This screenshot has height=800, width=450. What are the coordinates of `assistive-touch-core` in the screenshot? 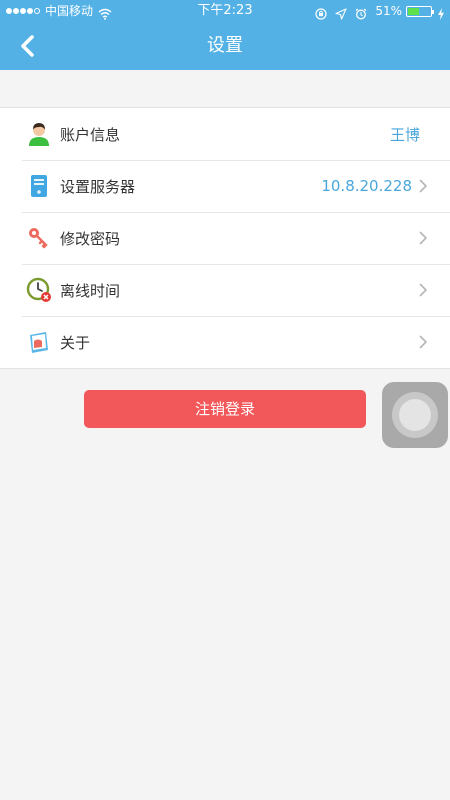 It's located at (415, 415).